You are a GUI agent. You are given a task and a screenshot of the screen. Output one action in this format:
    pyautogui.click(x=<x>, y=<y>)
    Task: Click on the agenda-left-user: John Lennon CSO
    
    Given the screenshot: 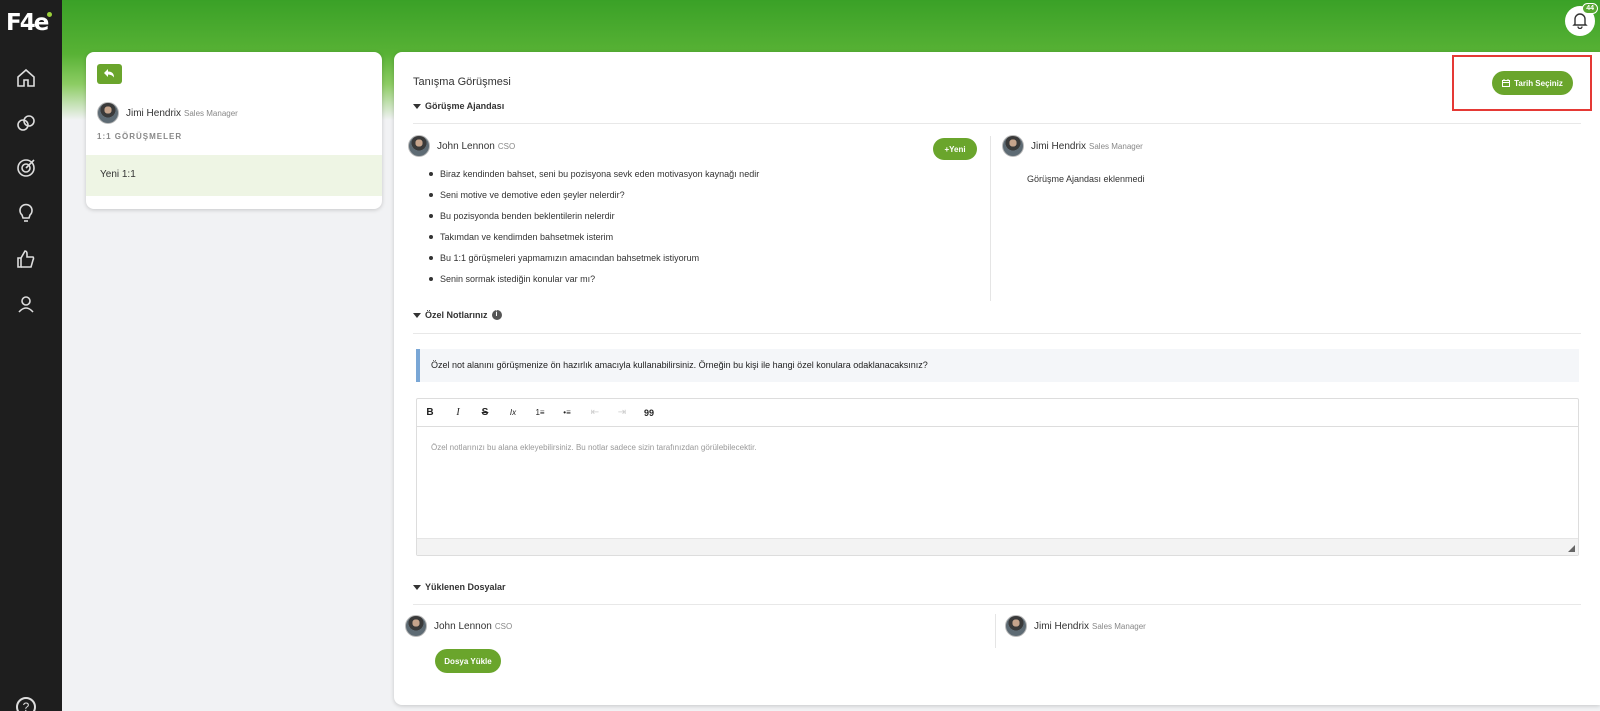 What is the action you would take?
    pyautogui.click(x=461, y=146)
    